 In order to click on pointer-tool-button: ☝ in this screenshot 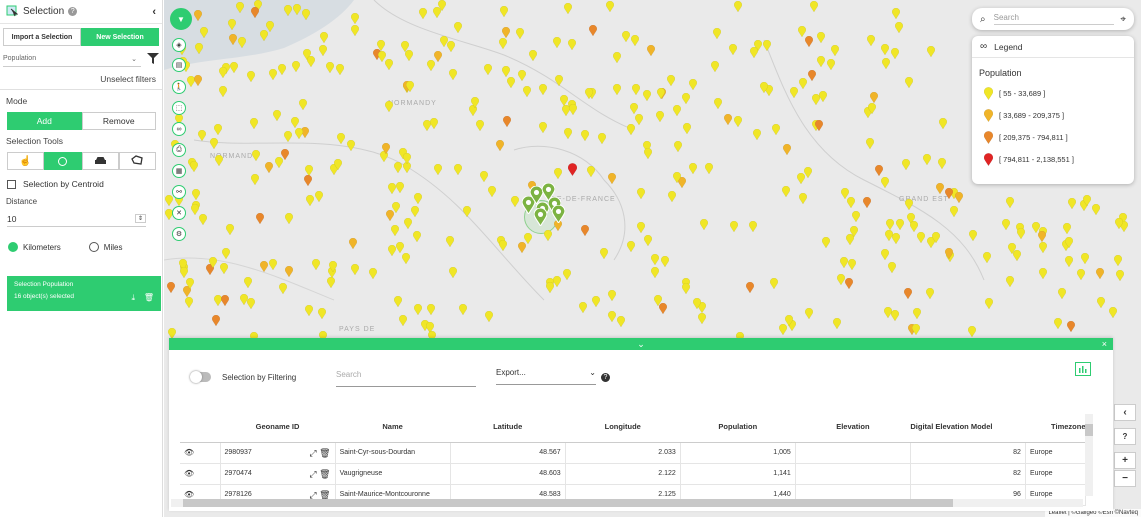, I will do `click(26, 161)`.